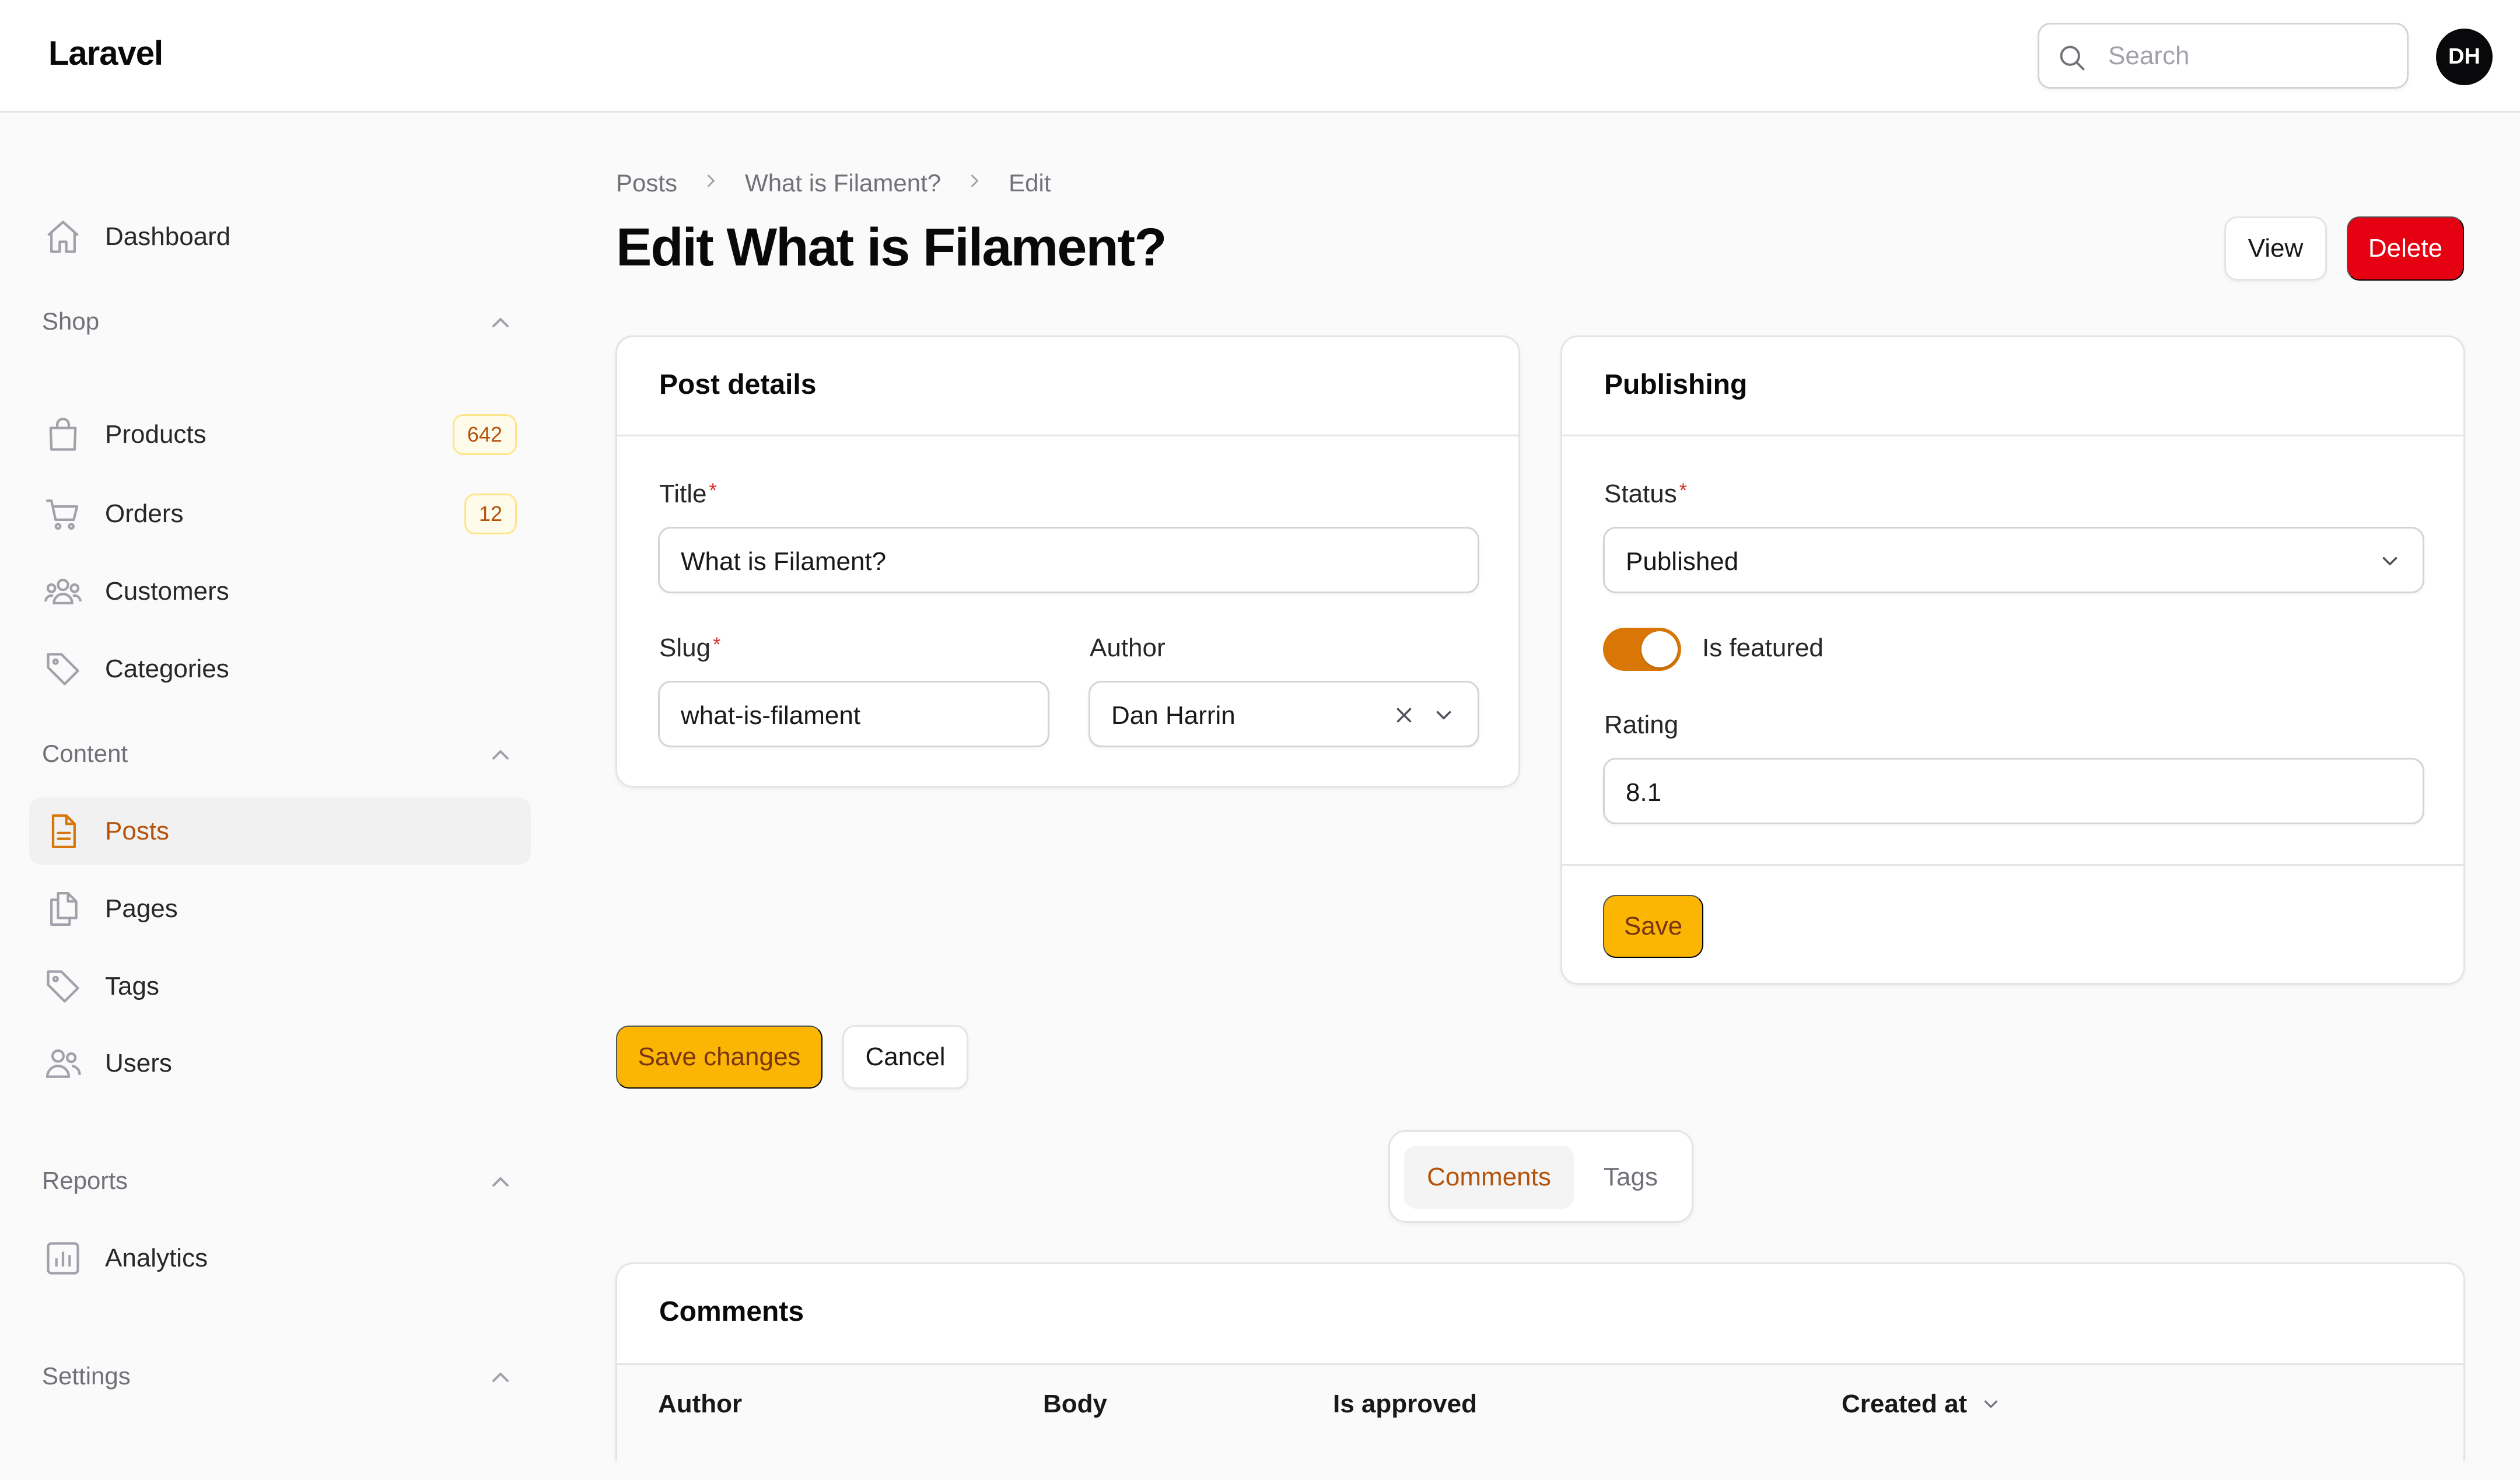 The image size is (2520, 1480). I want to click on sidebar-item-label: Analytics, so click(156, 1258).